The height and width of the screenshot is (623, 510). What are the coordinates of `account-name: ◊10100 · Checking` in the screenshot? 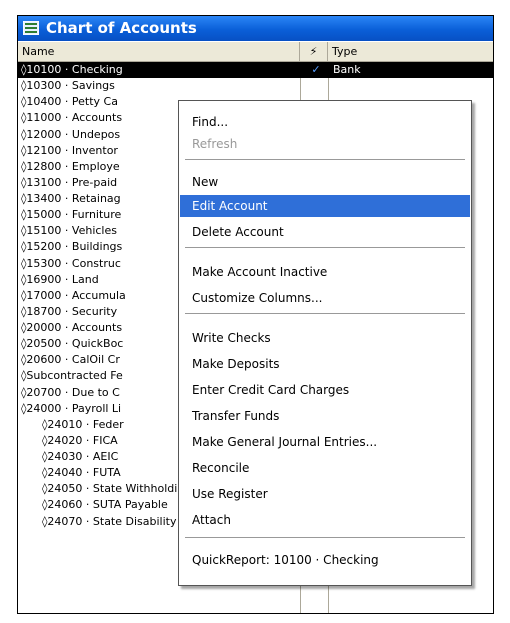 It's located at (72, 69).